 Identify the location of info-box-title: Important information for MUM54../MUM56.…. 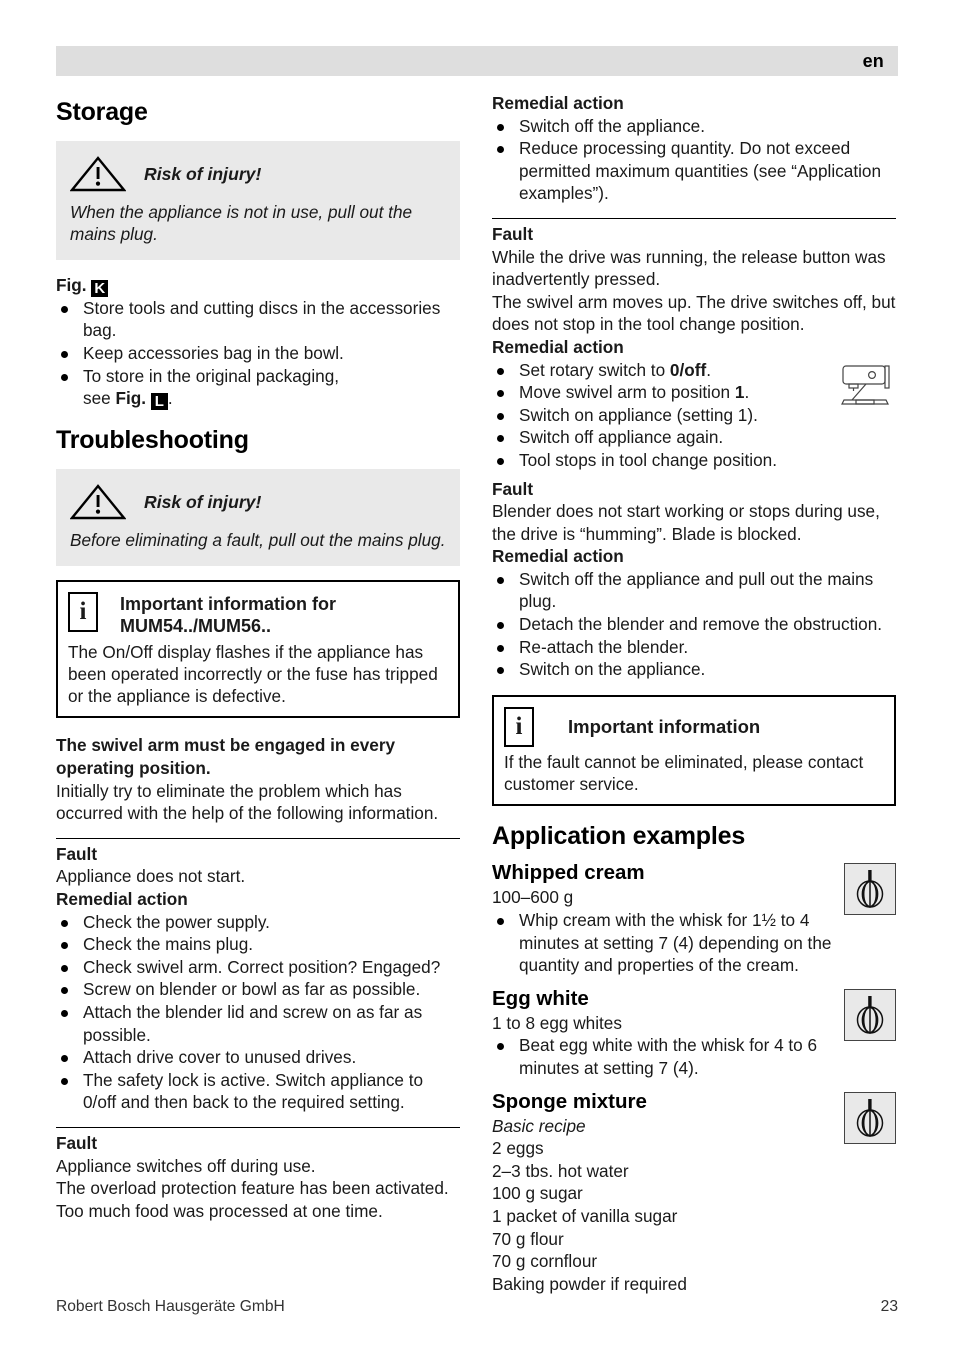
(228, 614).